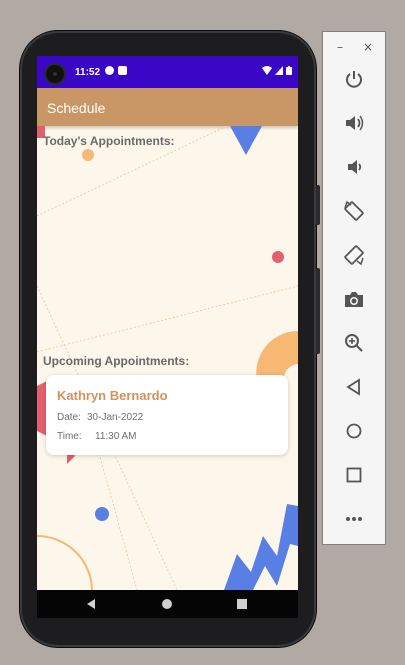 Image resolution: width=405 pixels, height=665 pixels. Describe the element at coordinates (91, 604) in the screenshot. I see `nav-back-icon` at that location.